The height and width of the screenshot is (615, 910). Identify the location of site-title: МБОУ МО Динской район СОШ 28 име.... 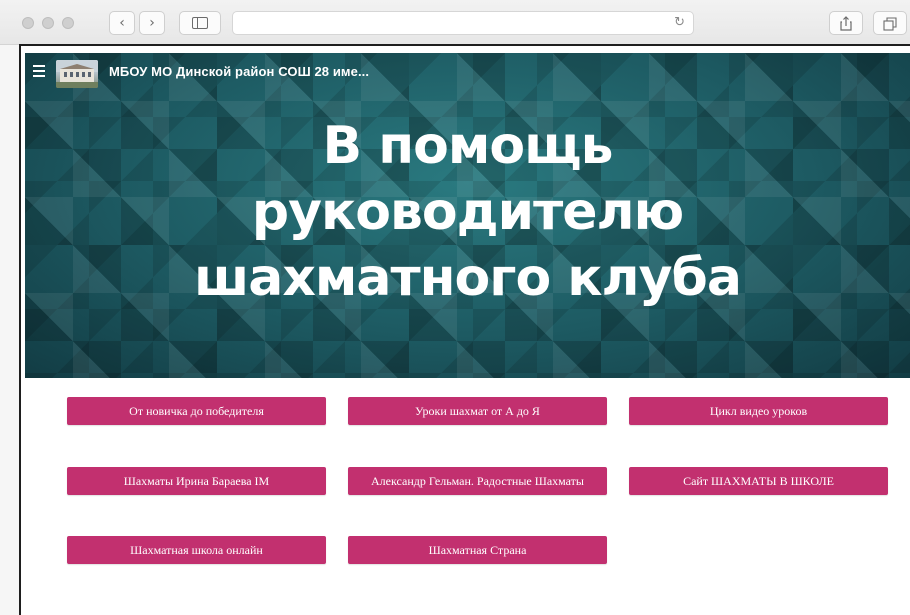
(239, 71).